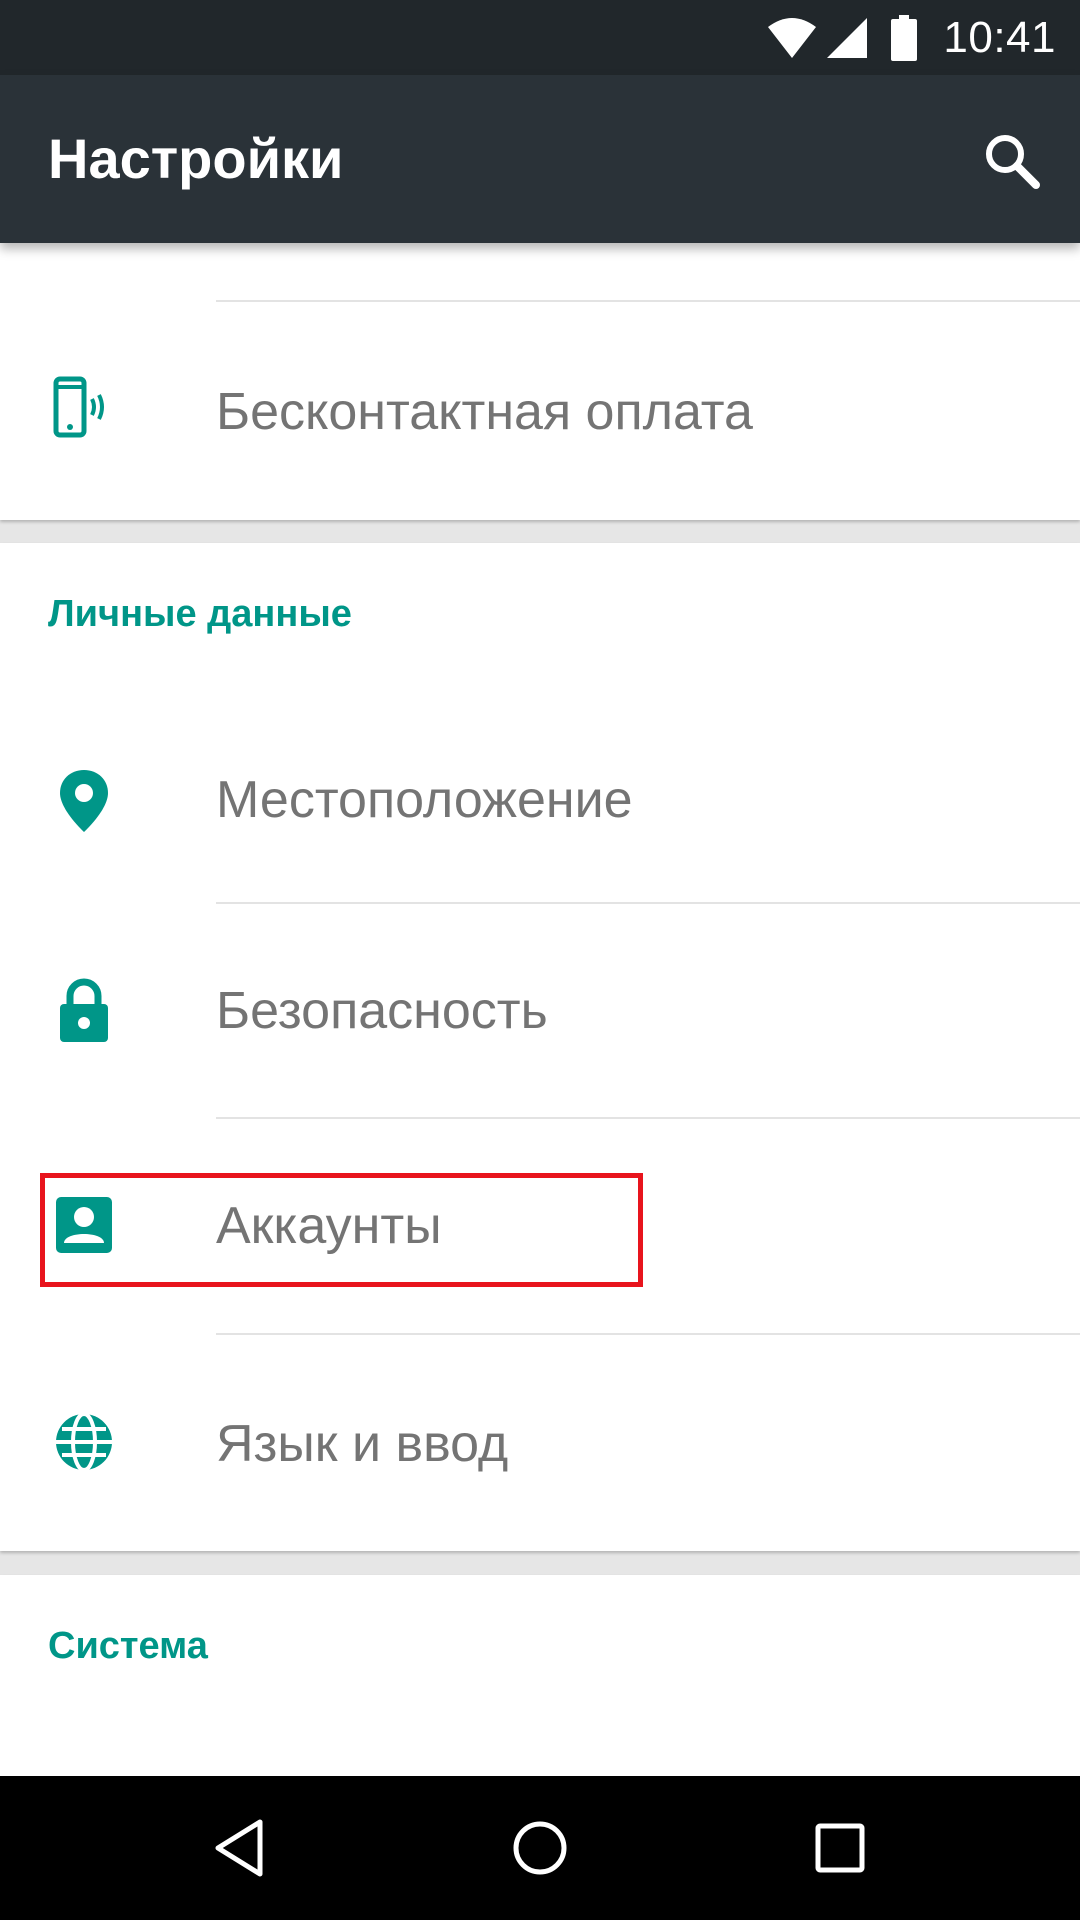 Image resolution: width=1080 pixels, height=1920 pixels. I want to click on settings-item-label: Безопасность, so click(382, 1011).